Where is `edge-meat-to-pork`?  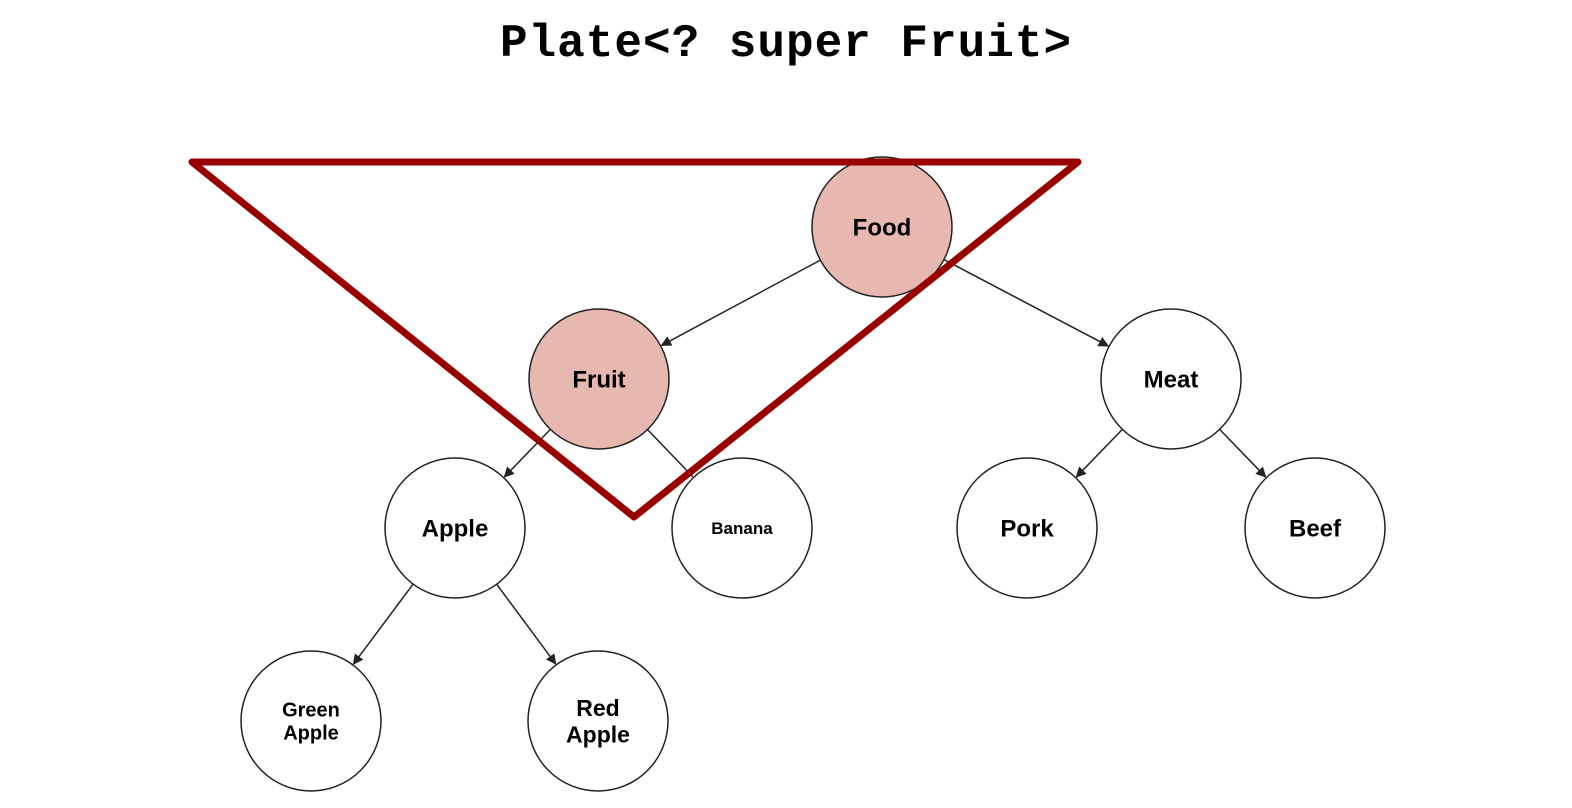 edge-meat-to-pork is located at coordinates (1099, 453).